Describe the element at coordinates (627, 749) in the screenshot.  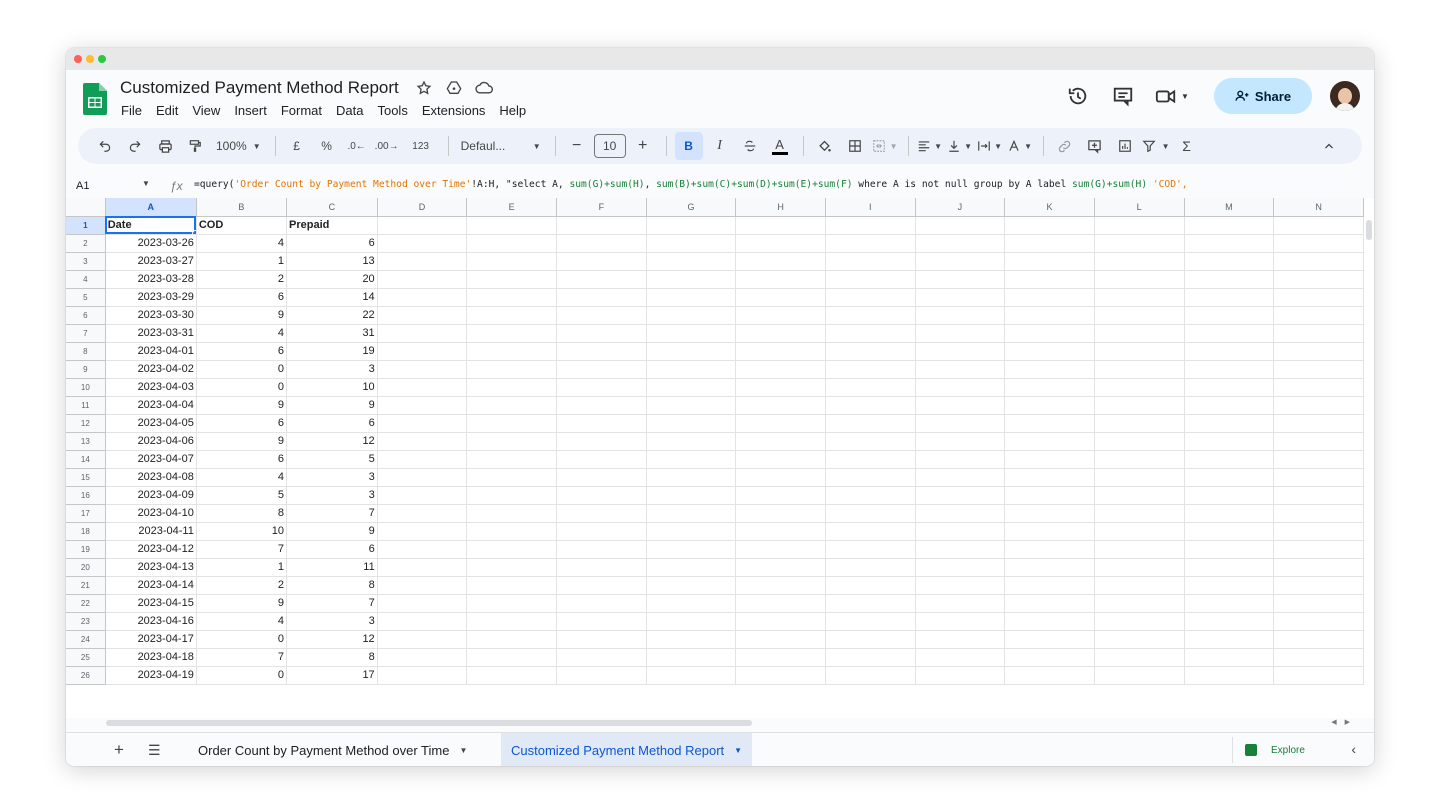
I see `sheet-tab-customized-report: Customized Payment Method Report ▼` at that location.